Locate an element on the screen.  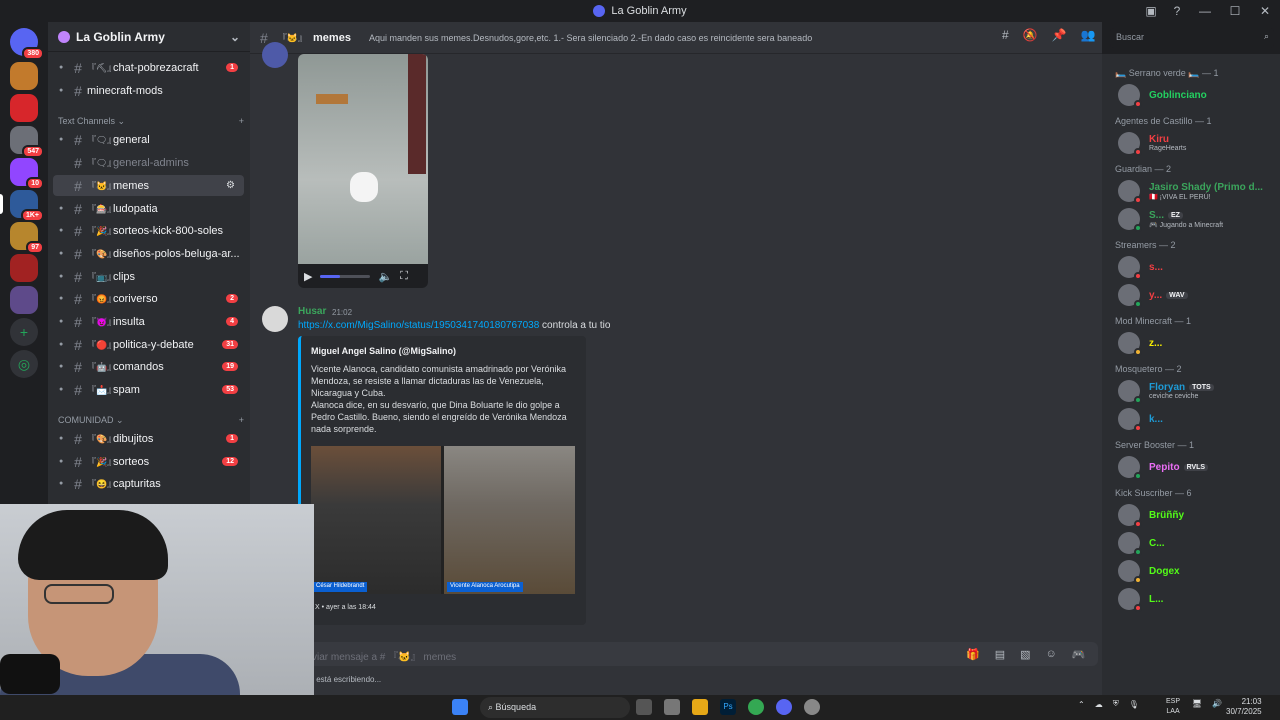
discord-icon is located at coordinates (784, 707).